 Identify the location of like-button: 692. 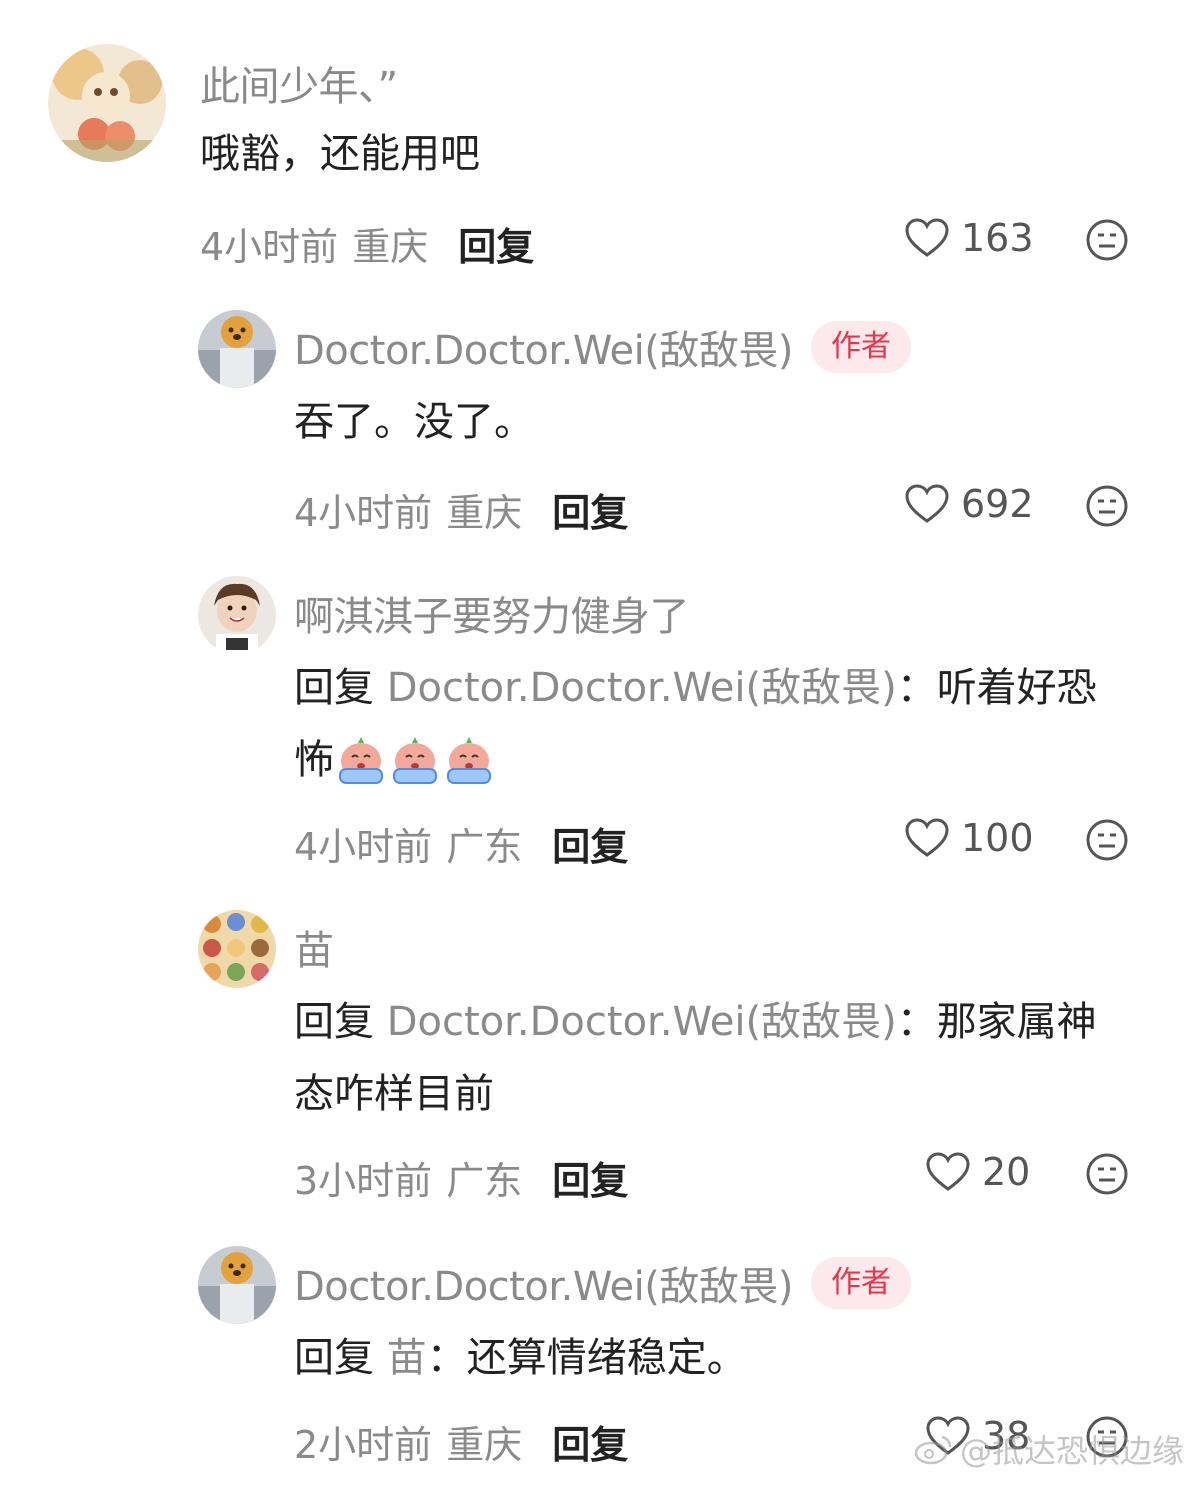
(969, 504).